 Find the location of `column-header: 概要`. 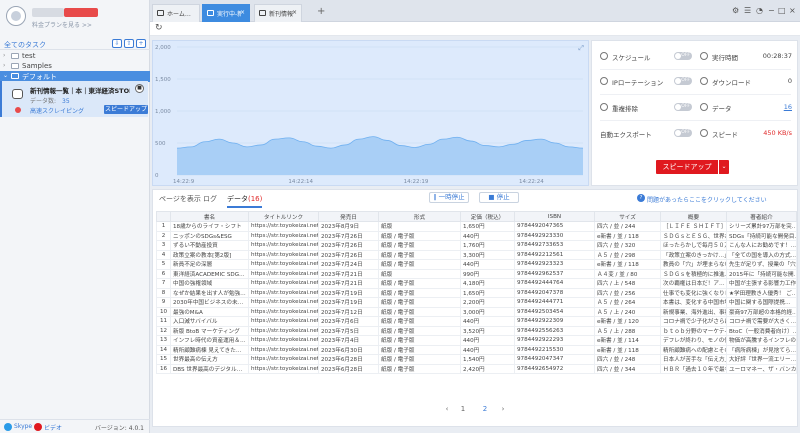

column-header: 概要 is located at coordinates (693, 216).